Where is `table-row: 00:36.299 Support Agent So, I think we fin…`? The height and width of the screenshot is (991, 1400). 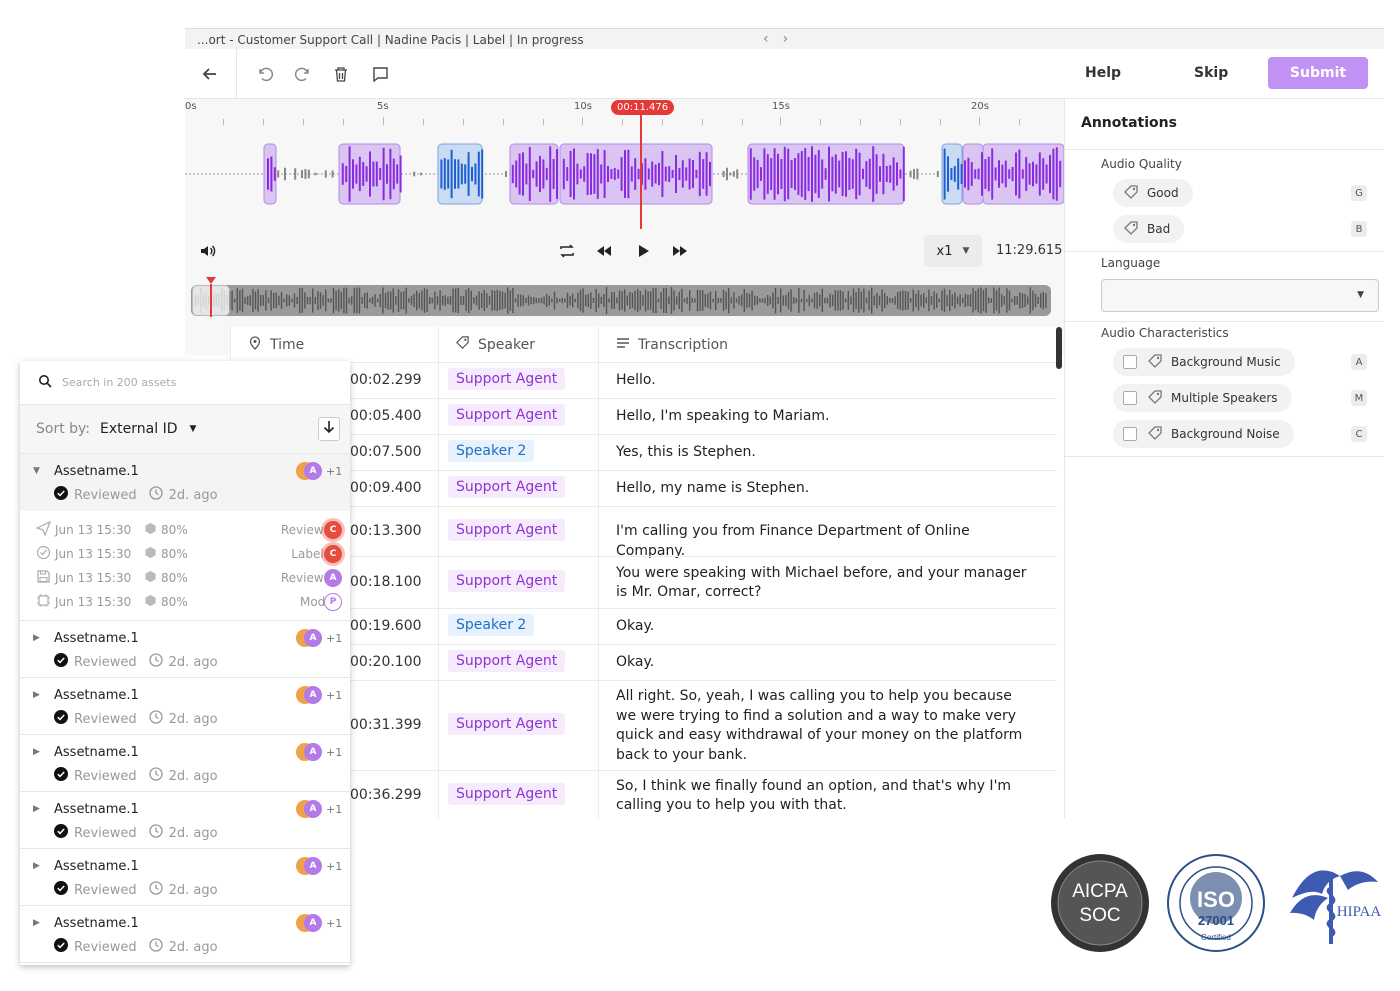 table-row: 00:36.299 Support Agent So, I think we fin… is located at coordinates (643, 794).